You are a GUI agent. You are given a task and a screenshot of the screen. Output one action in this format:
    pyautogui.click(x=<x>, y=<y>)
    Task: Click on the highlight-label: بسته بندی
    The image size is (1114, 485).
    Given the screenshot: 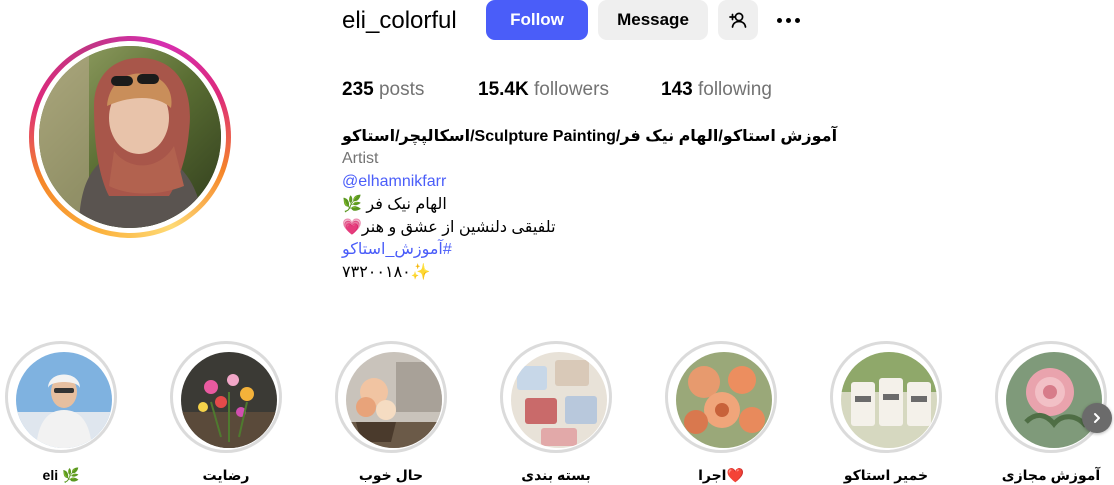 What is the action you would take?
    pyautogui.click(x=556, y=475)
    